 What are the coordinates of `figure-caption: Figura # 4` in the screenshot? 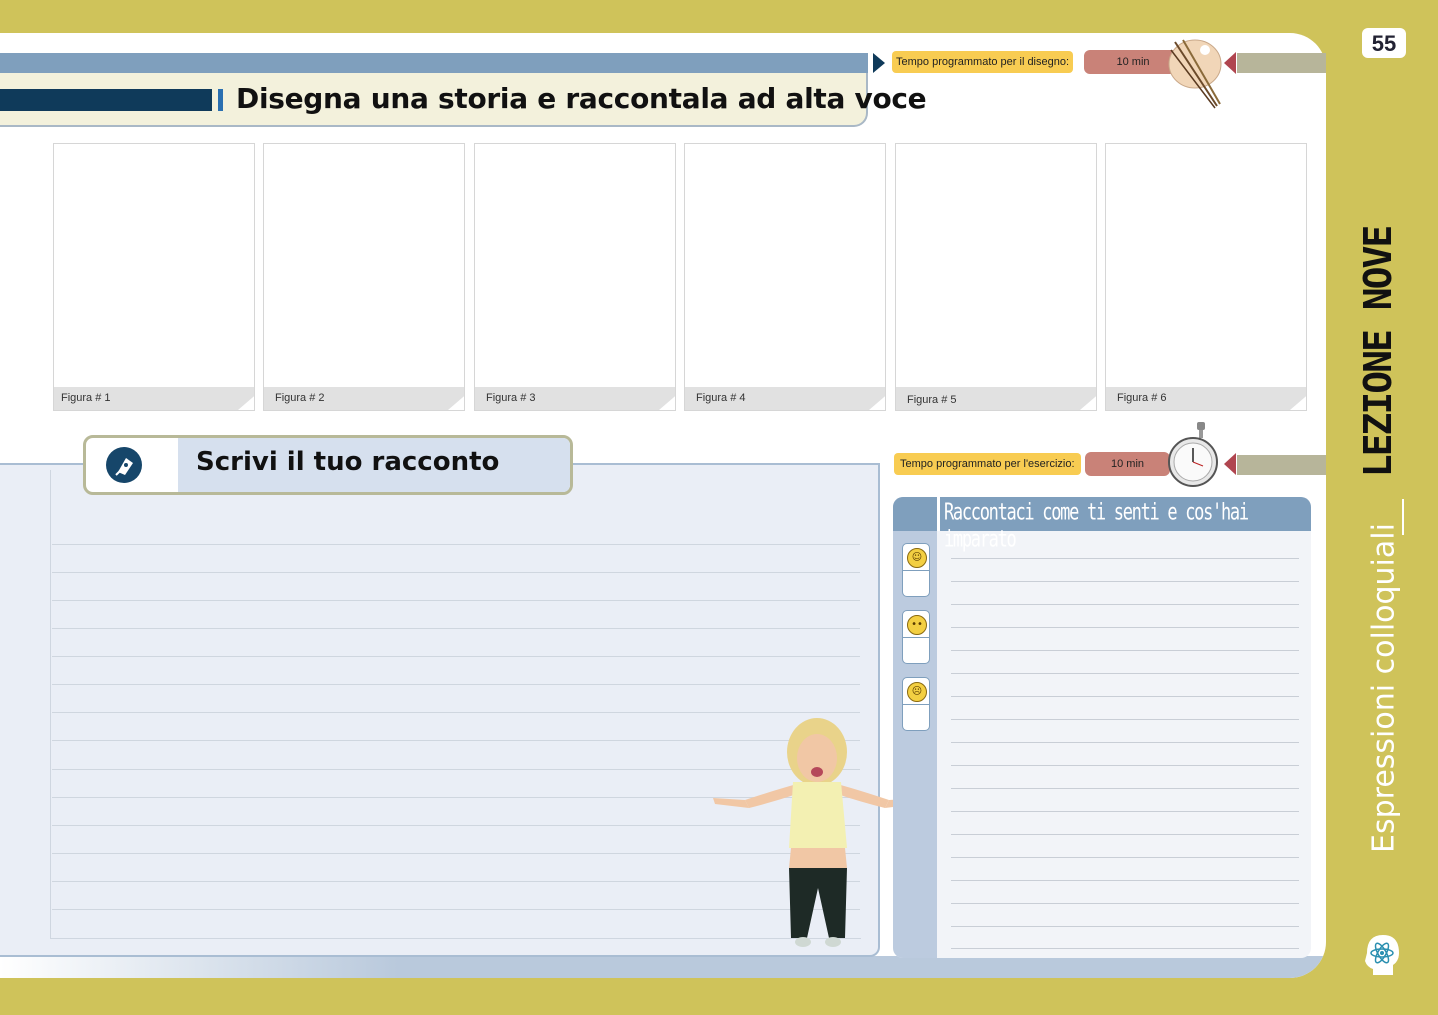 It's located at (785, 398).